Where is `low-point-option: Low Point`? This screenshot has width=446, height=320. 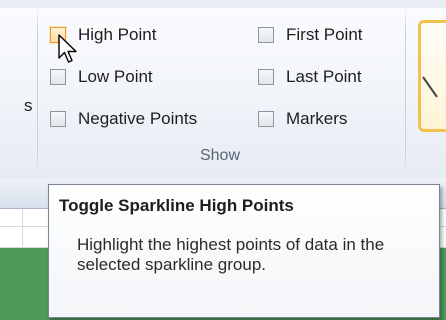 low-point-option: Low Point is located at coordinates (101, 77).